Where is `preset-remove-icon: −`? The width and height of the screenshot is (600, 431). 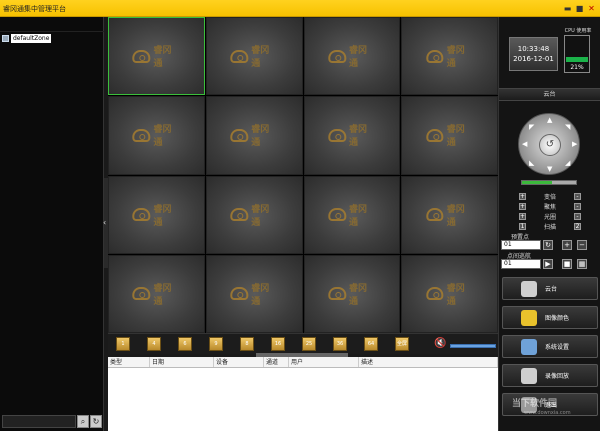
preset-remove-icon: − is located at coordinates (582, 245).